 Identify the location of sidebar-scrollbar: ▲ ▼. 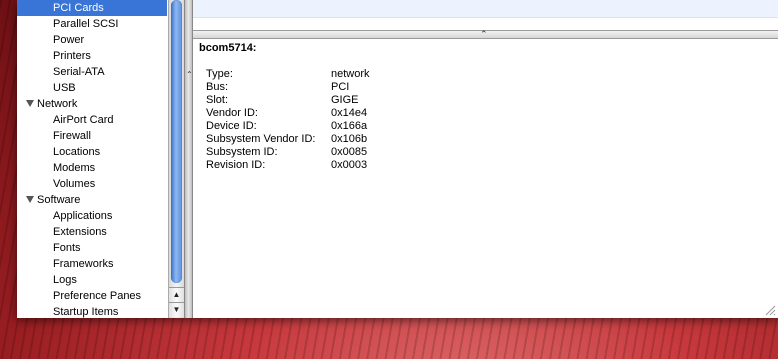
(176, 159).